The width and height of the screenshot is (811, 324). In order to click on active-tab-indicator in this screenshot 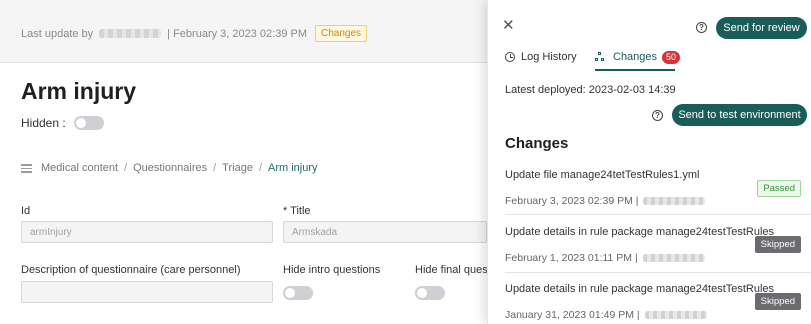, I will do `click(635, 70)`.